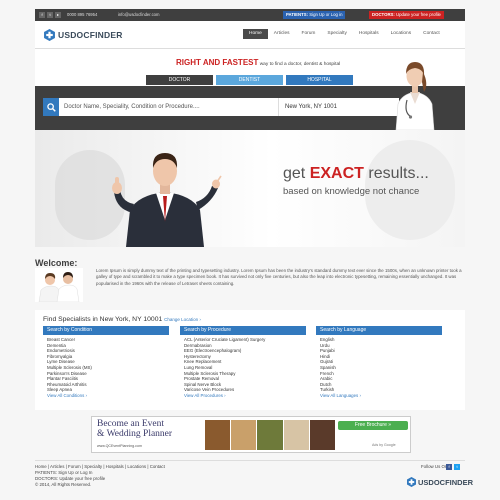  Describe the element at coordinates (106, 396) in the screenshot. I see `view-all-conditions-link: View All Conditions ›` at that location.